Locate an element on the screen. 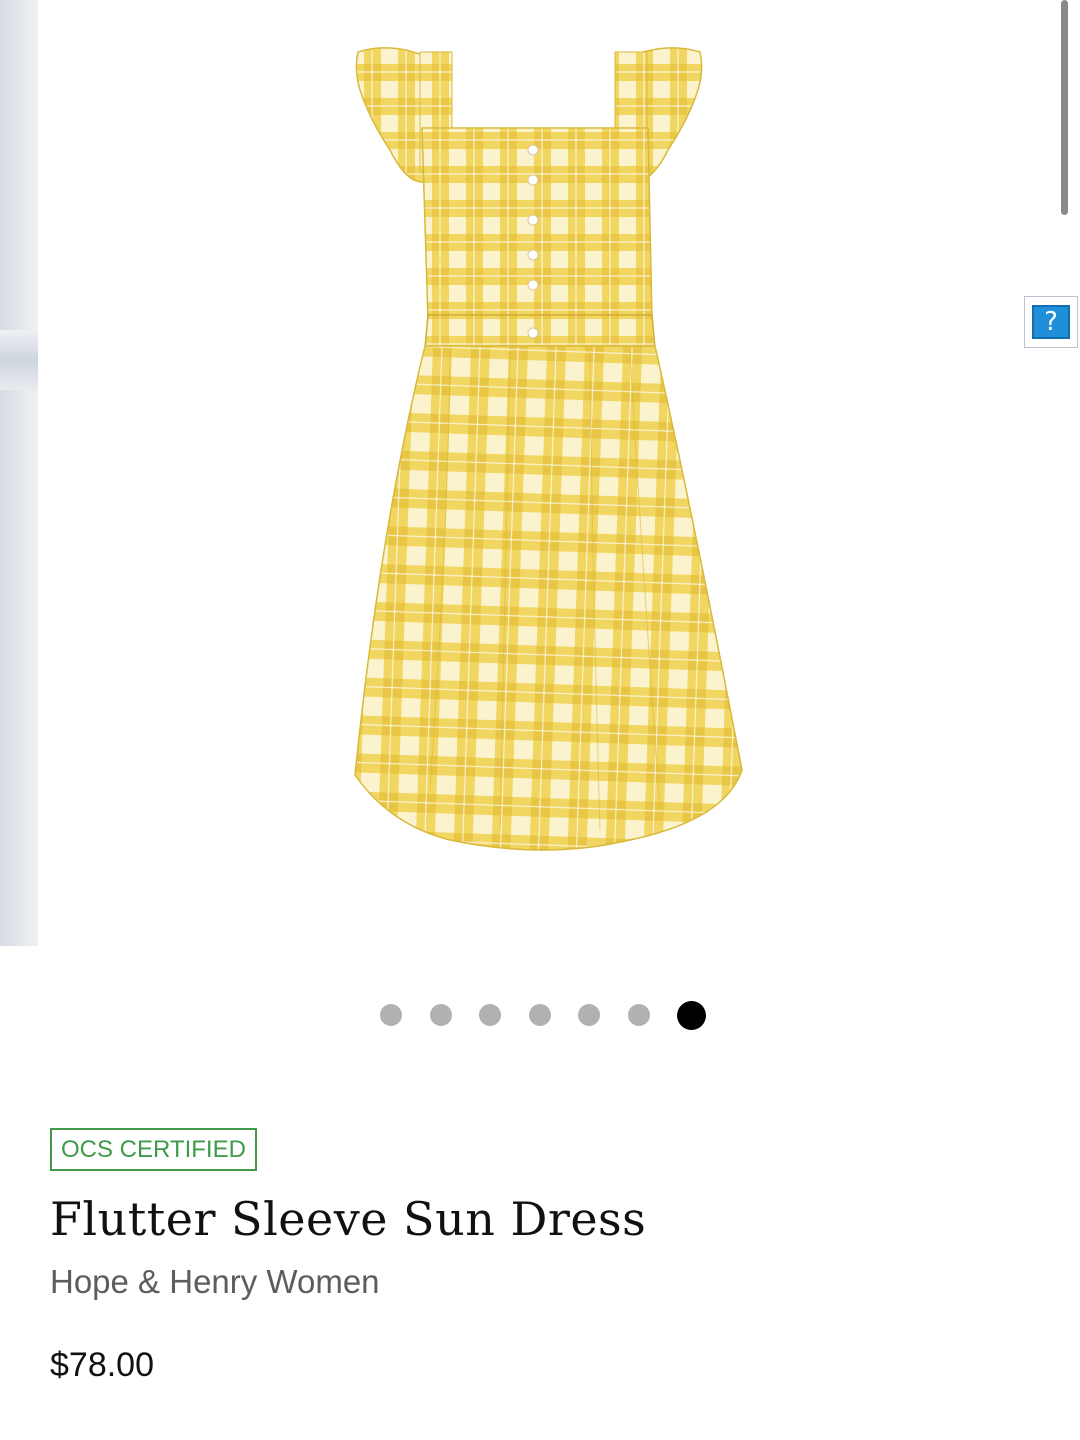 The height and width of the screenshot is (1440, 1080). product-price: $78.00 is located at coordinates (102, 1365).